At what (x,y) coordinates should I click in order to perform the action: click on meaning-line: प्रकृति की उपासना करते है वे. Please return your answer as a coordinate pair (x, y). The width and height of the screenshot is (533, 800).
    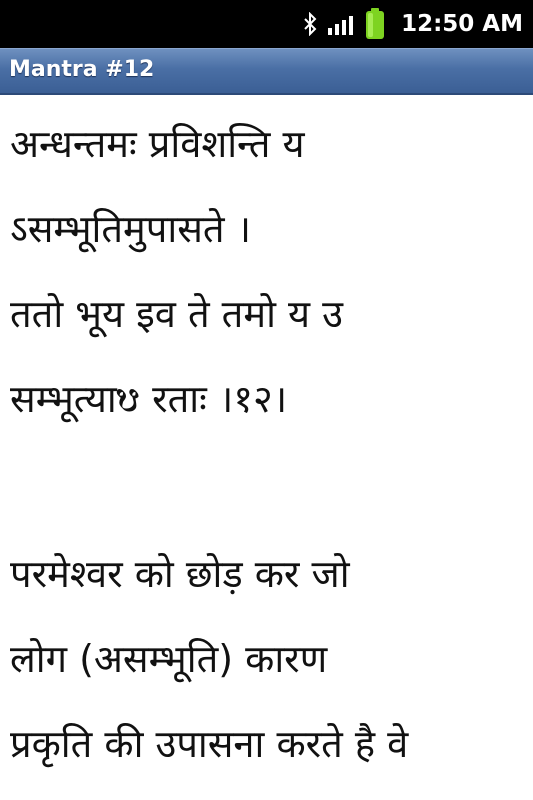
    Looking at the image, I should click on (209, 744).